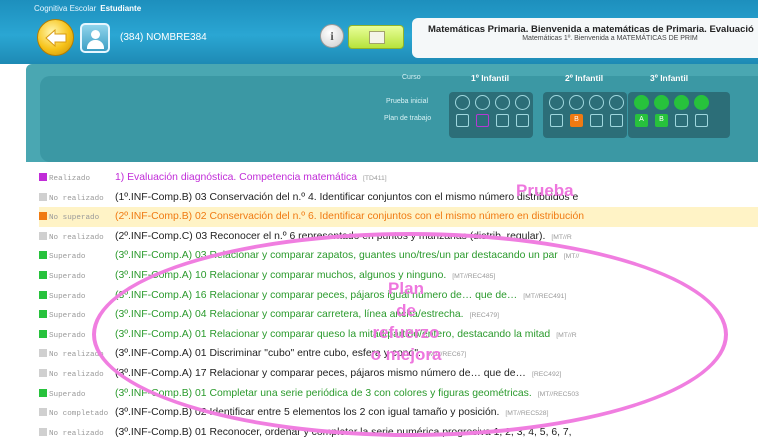 The image size is (758, 441). I want to click on column-header: 2º Infantil, so click(584, 78).